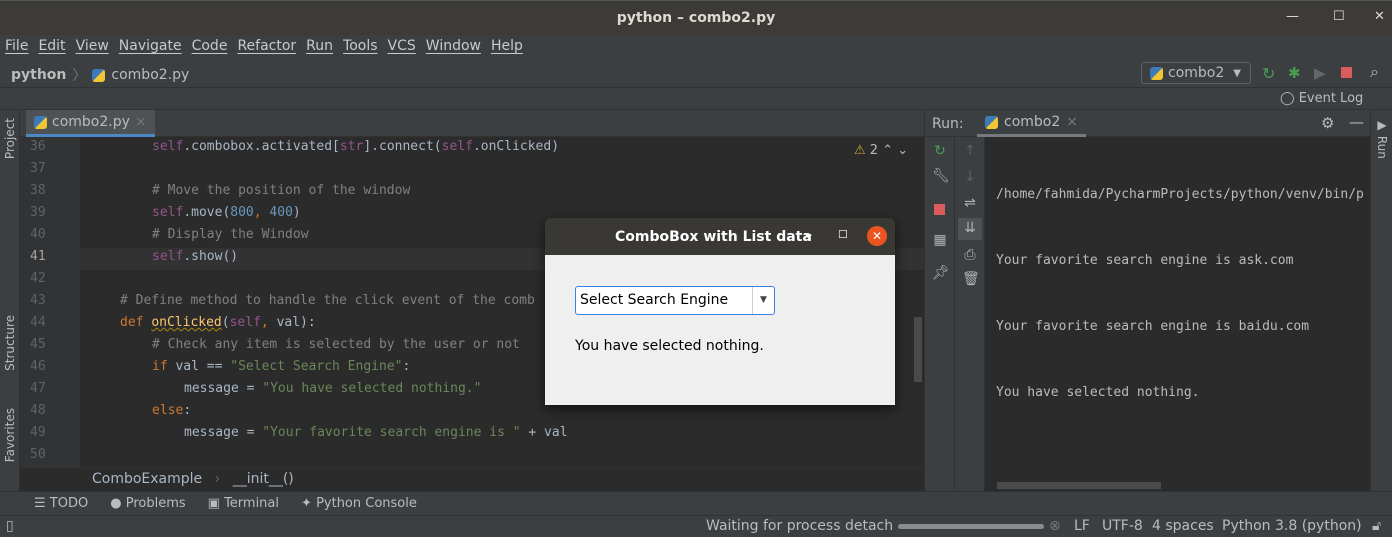 The width and height of the screenshot is (1392, 537). What do you see at coordinates (147, 505) in the screenshot?
I see `problems-tab: ● Problems` at bounding box center [147, 505].